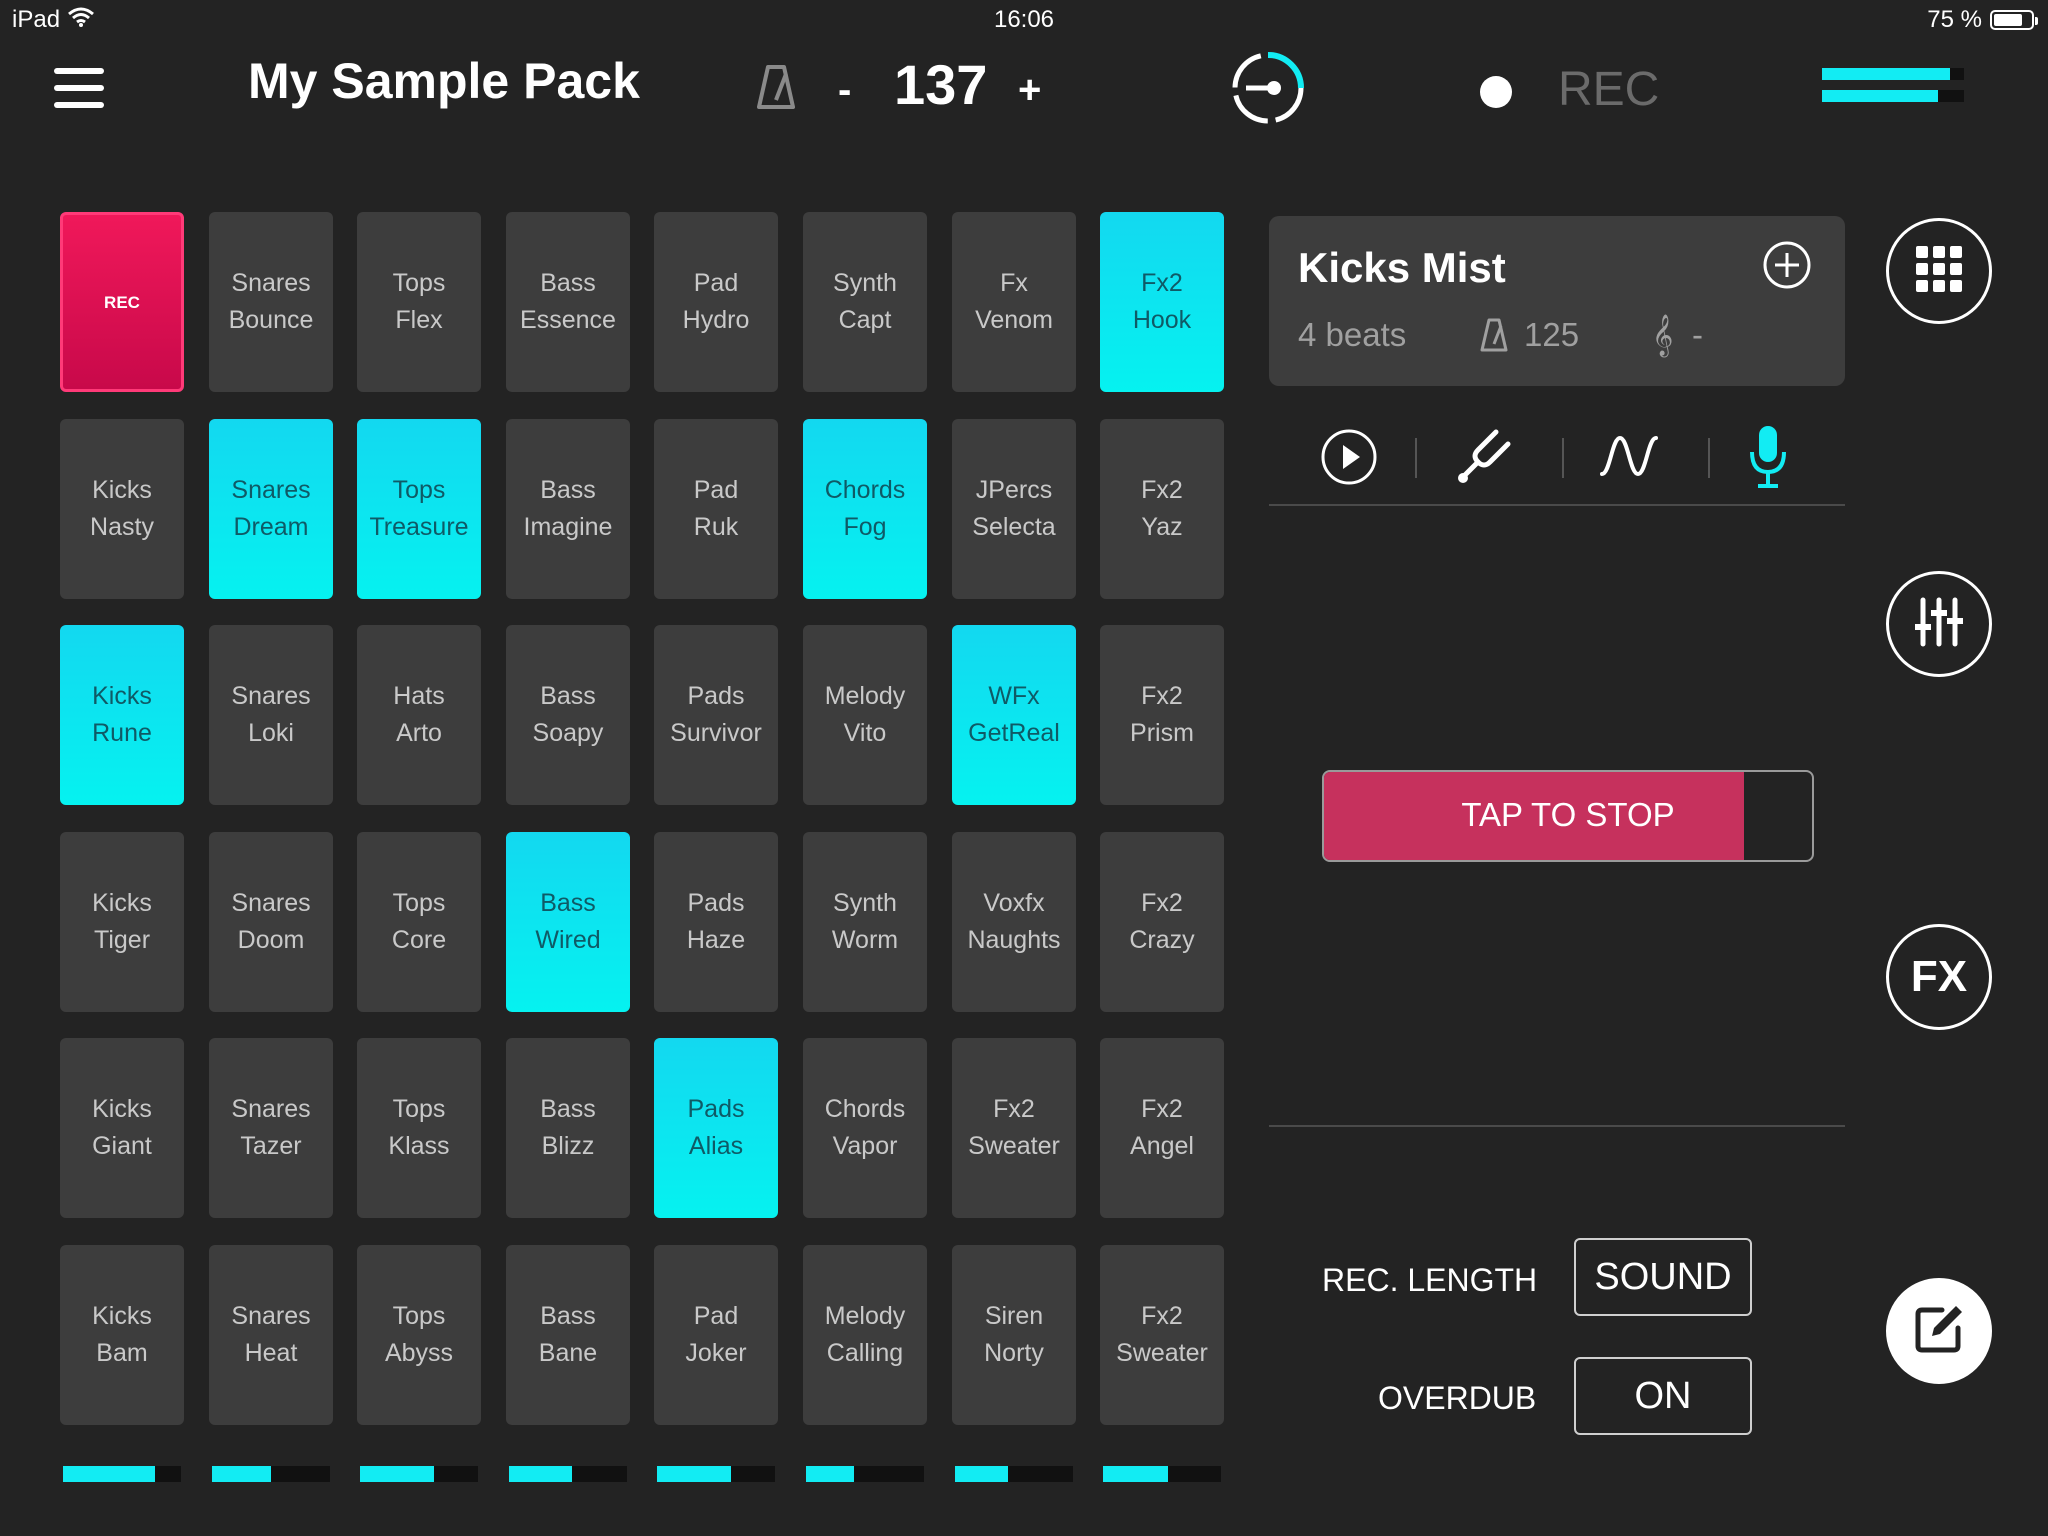 This screenshot has width=2048, height=1536. What do you see at coordinates (122, 922) in the screenshot?
I see `sample-pad: Kicks Tiger` at bounding box center [122, 922].